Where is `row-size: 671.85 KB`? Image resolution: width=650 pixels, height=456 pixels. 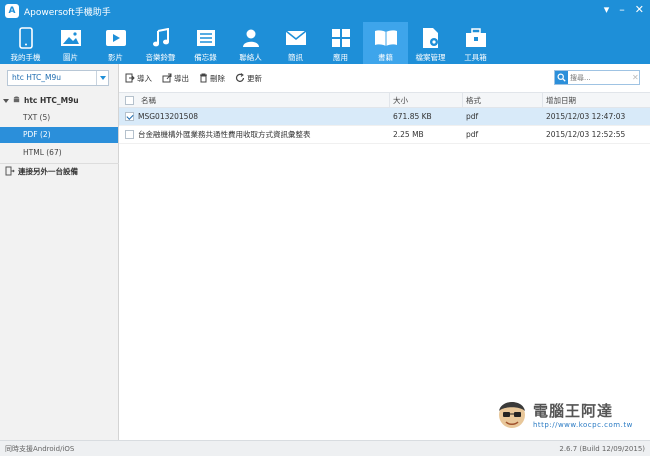 row-size: 671.85 KB is located at coordinates (412, 116).